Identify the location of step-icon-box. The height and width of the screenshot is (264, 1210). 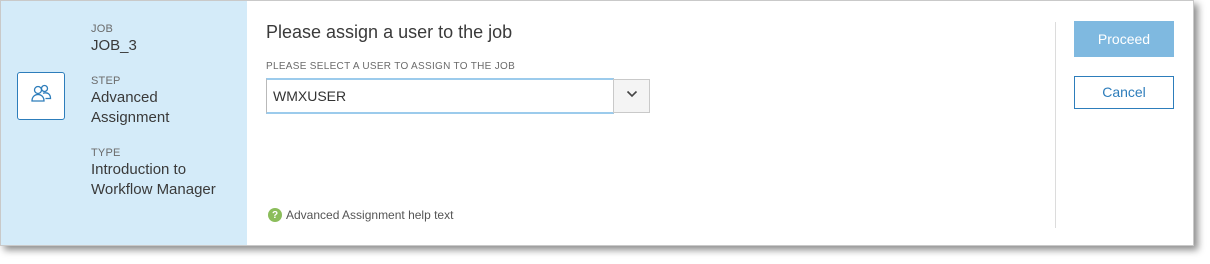
(41, 96).